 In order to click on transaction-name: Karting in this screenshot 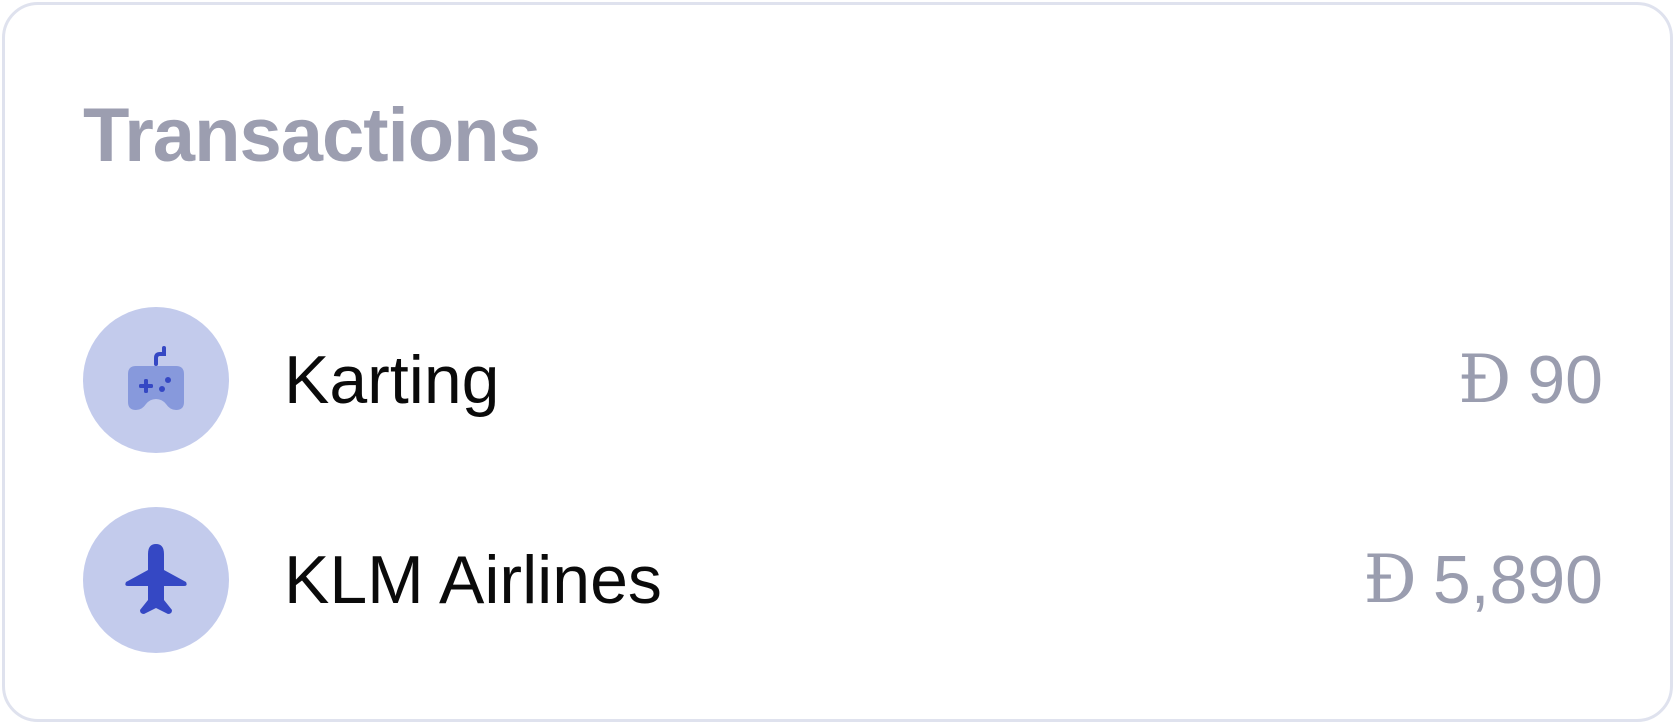, I will do `click(392, 380)`.